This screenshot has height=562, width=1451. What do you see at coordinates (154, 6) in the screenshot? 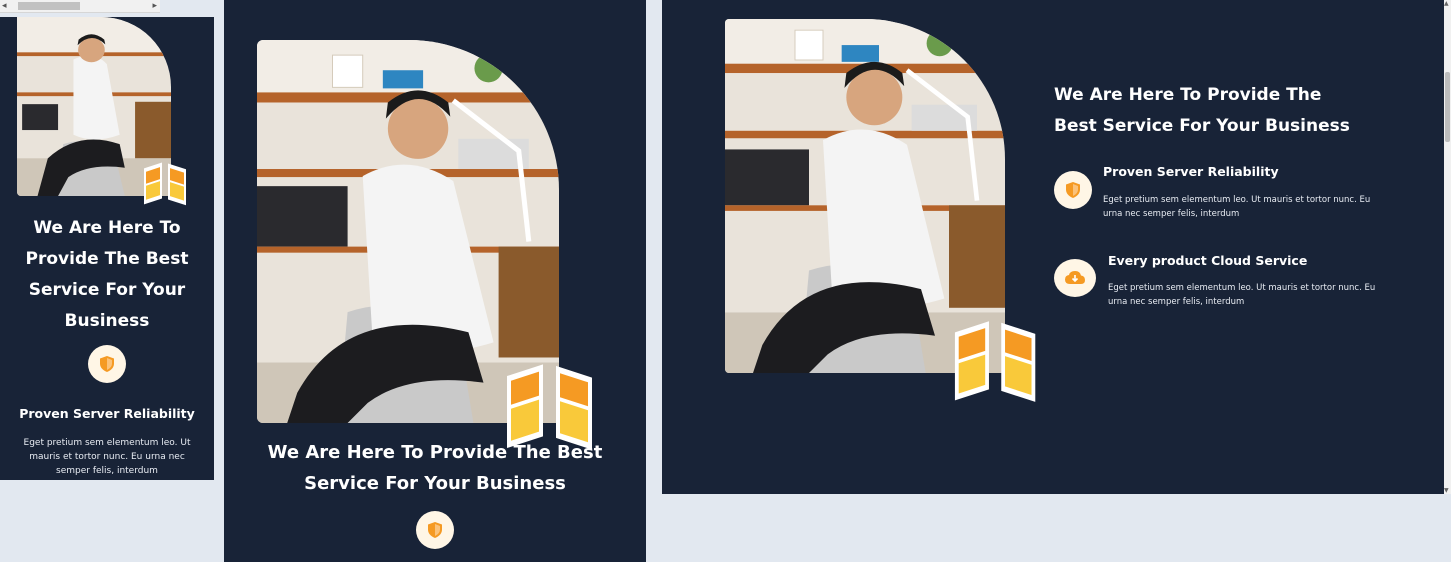
I see `scroll-right-arrow-icon: ▸` at bounding box center [154, 6].